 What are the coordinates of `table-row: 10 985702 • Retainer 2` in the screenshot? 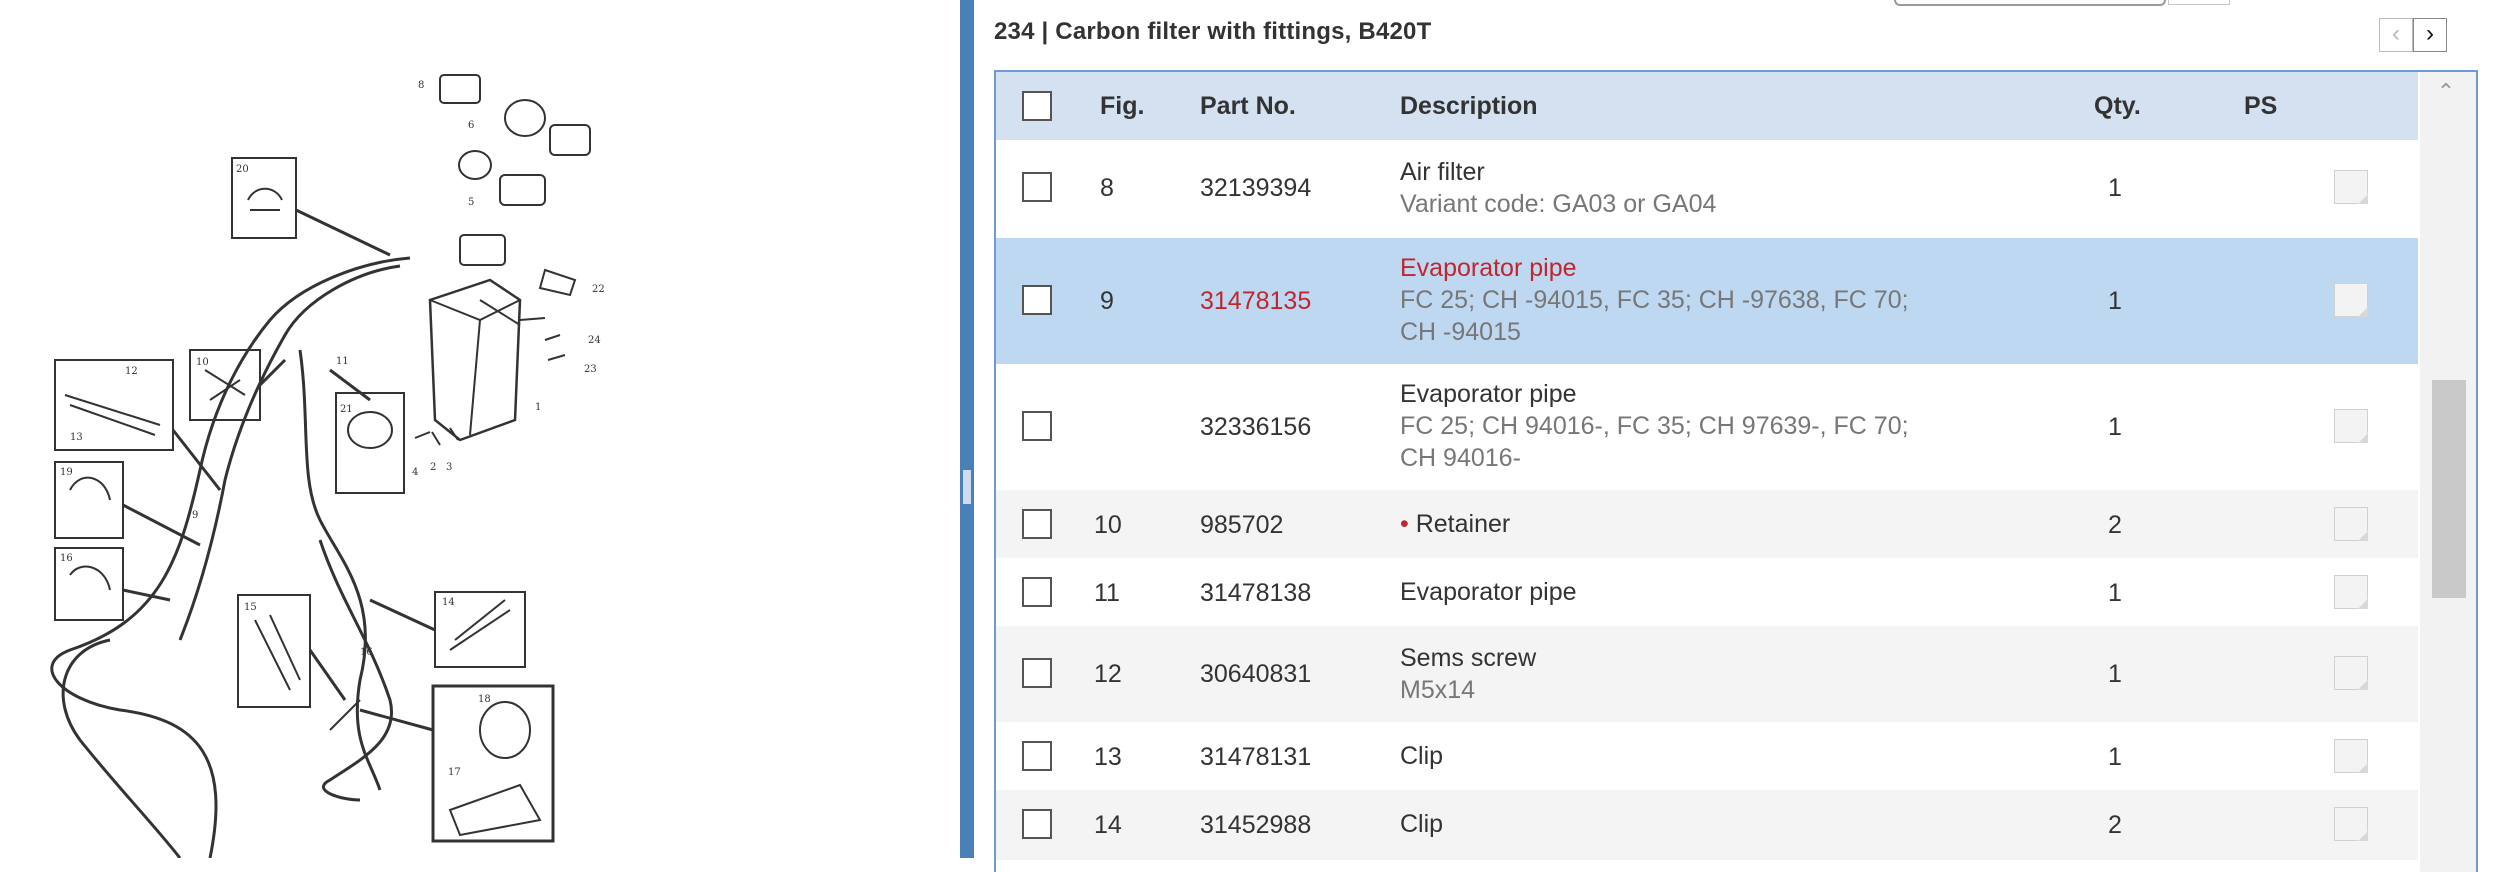 It's located at (1707, 524).